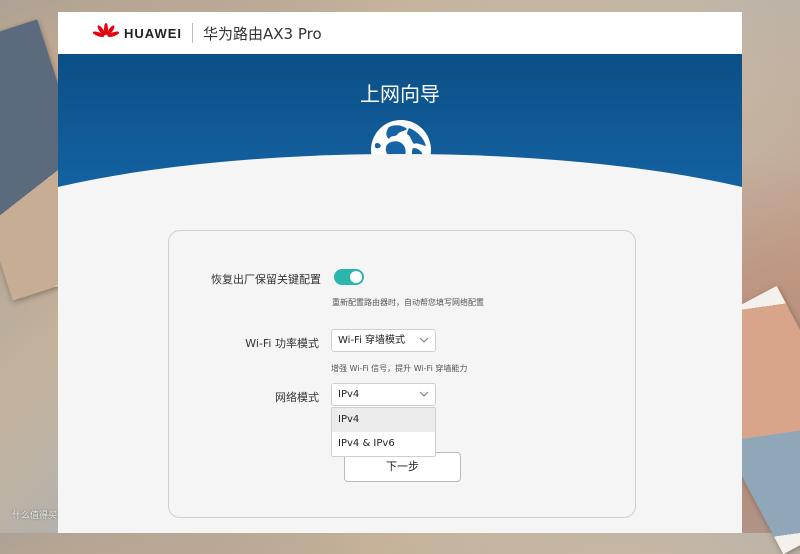 This screenshot has width=800, height=554. What do you see at coordinates (400, 94) in the screenshot?
I see `page-title: 上网向导` at bounding box center [400, 94].